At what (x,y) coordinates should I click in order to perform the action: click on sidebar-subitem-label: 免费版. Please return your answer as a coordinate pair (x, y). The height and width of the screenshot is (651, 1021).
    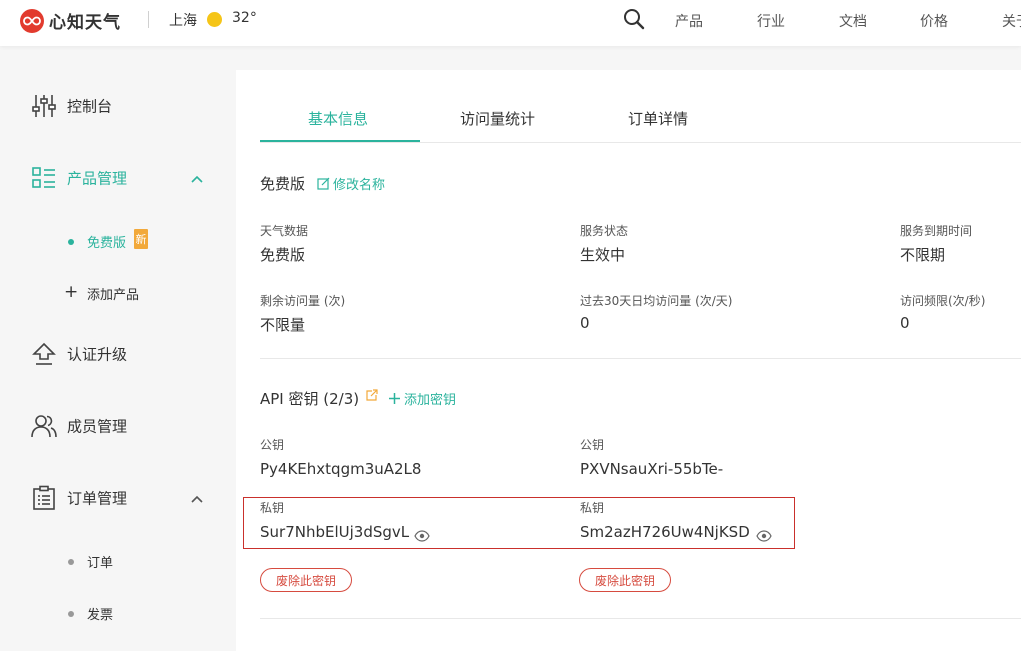
    Looking at the image, I should click on (107, 243).